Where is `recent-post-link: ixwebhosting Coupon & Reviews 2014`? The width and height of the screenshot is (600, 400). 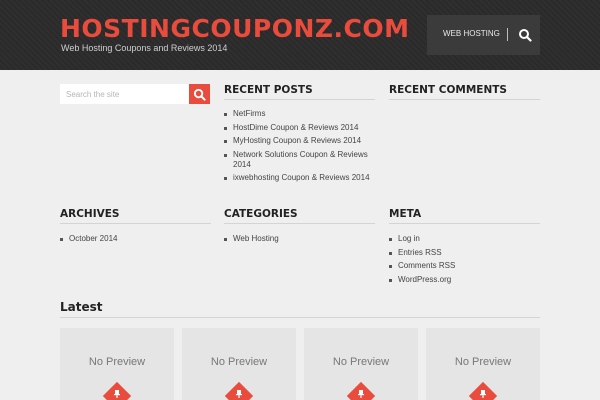
recent-post-link: ixwebhosting Coupon & Reviews 2014 is located at coordinates (299, 178).